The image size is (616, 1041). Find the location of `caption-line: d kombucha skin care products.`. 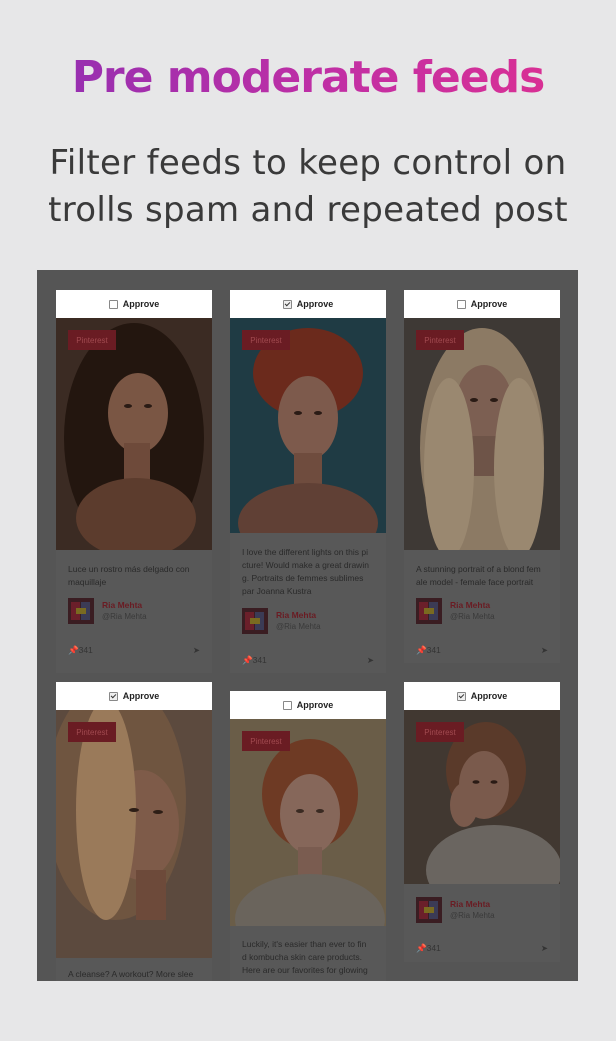

caption-line: d kombucha skin care products. is located at coordinates (302, 957).